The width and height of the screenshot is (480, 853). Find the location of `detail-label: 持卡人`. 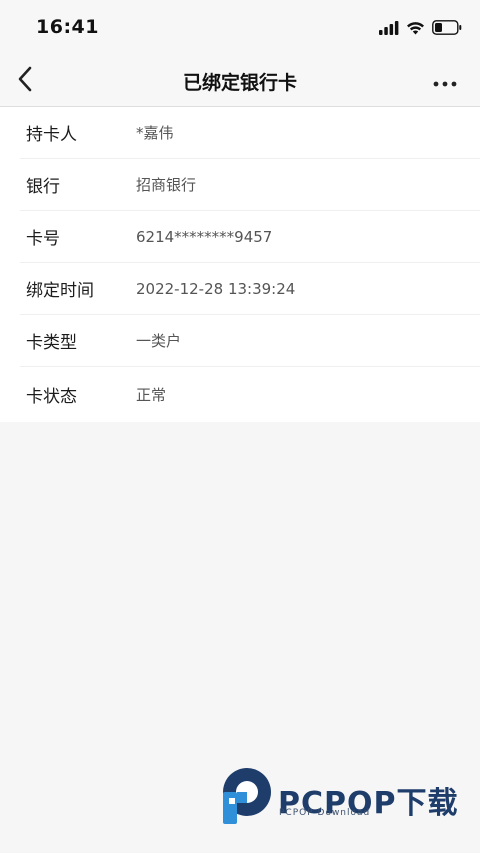

detail-label: 持卡人 is located at coordinates (51, 135).